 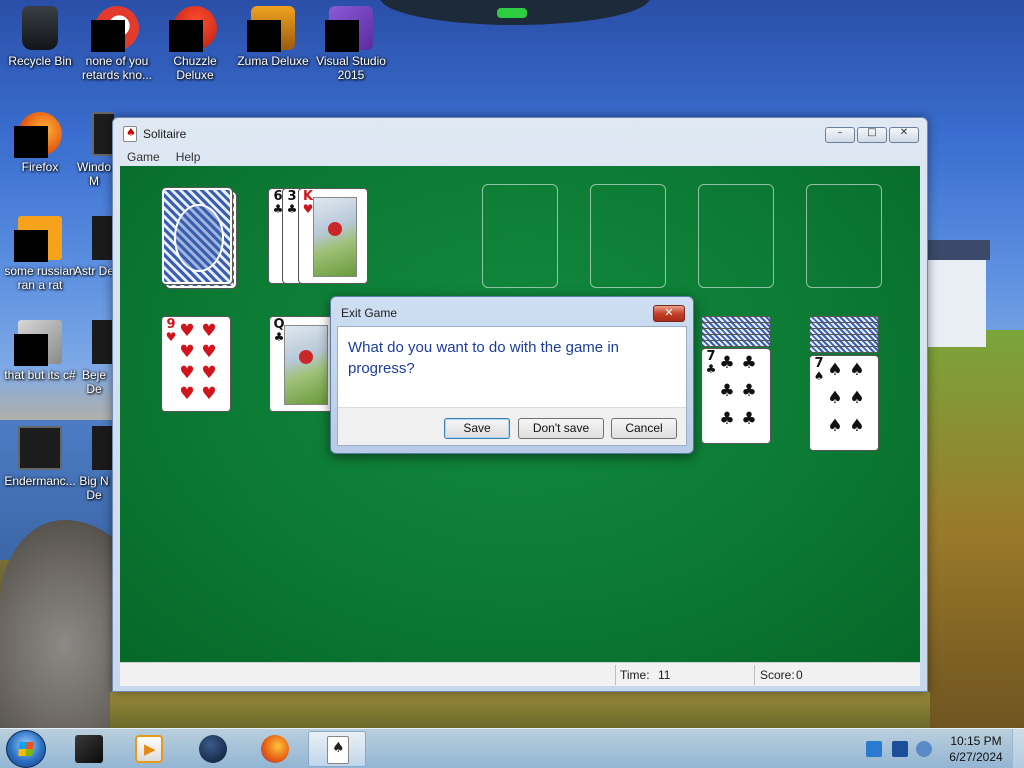 I want to click on bejeweled-icon, so click(x=103, y=342).